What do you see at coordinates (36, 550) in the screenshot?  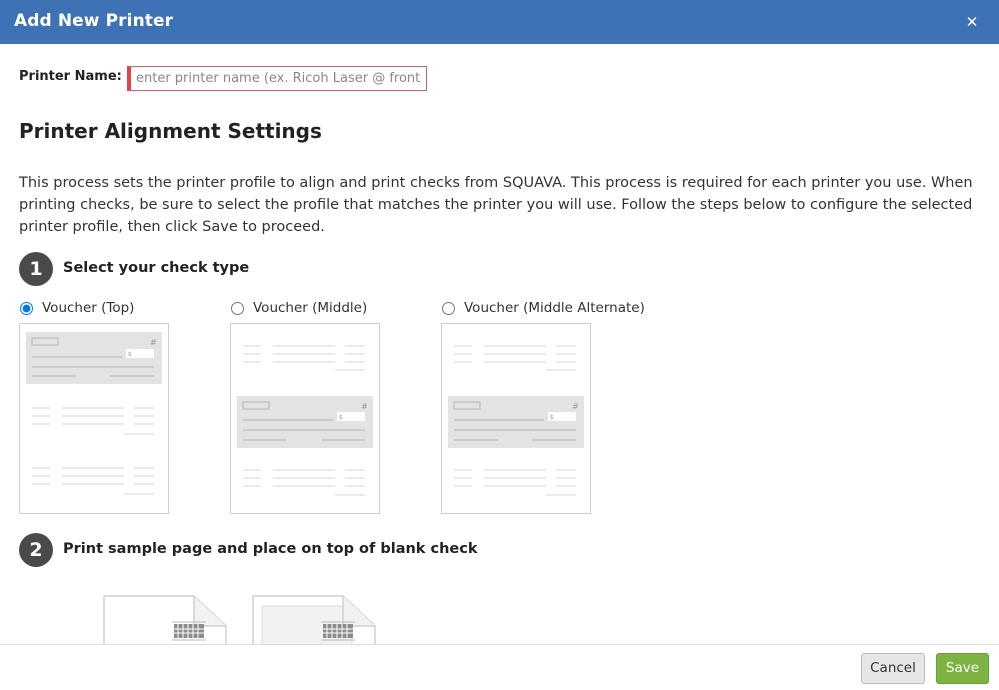 I see `step-2-badge: 2` at bounding box center [36, 550].